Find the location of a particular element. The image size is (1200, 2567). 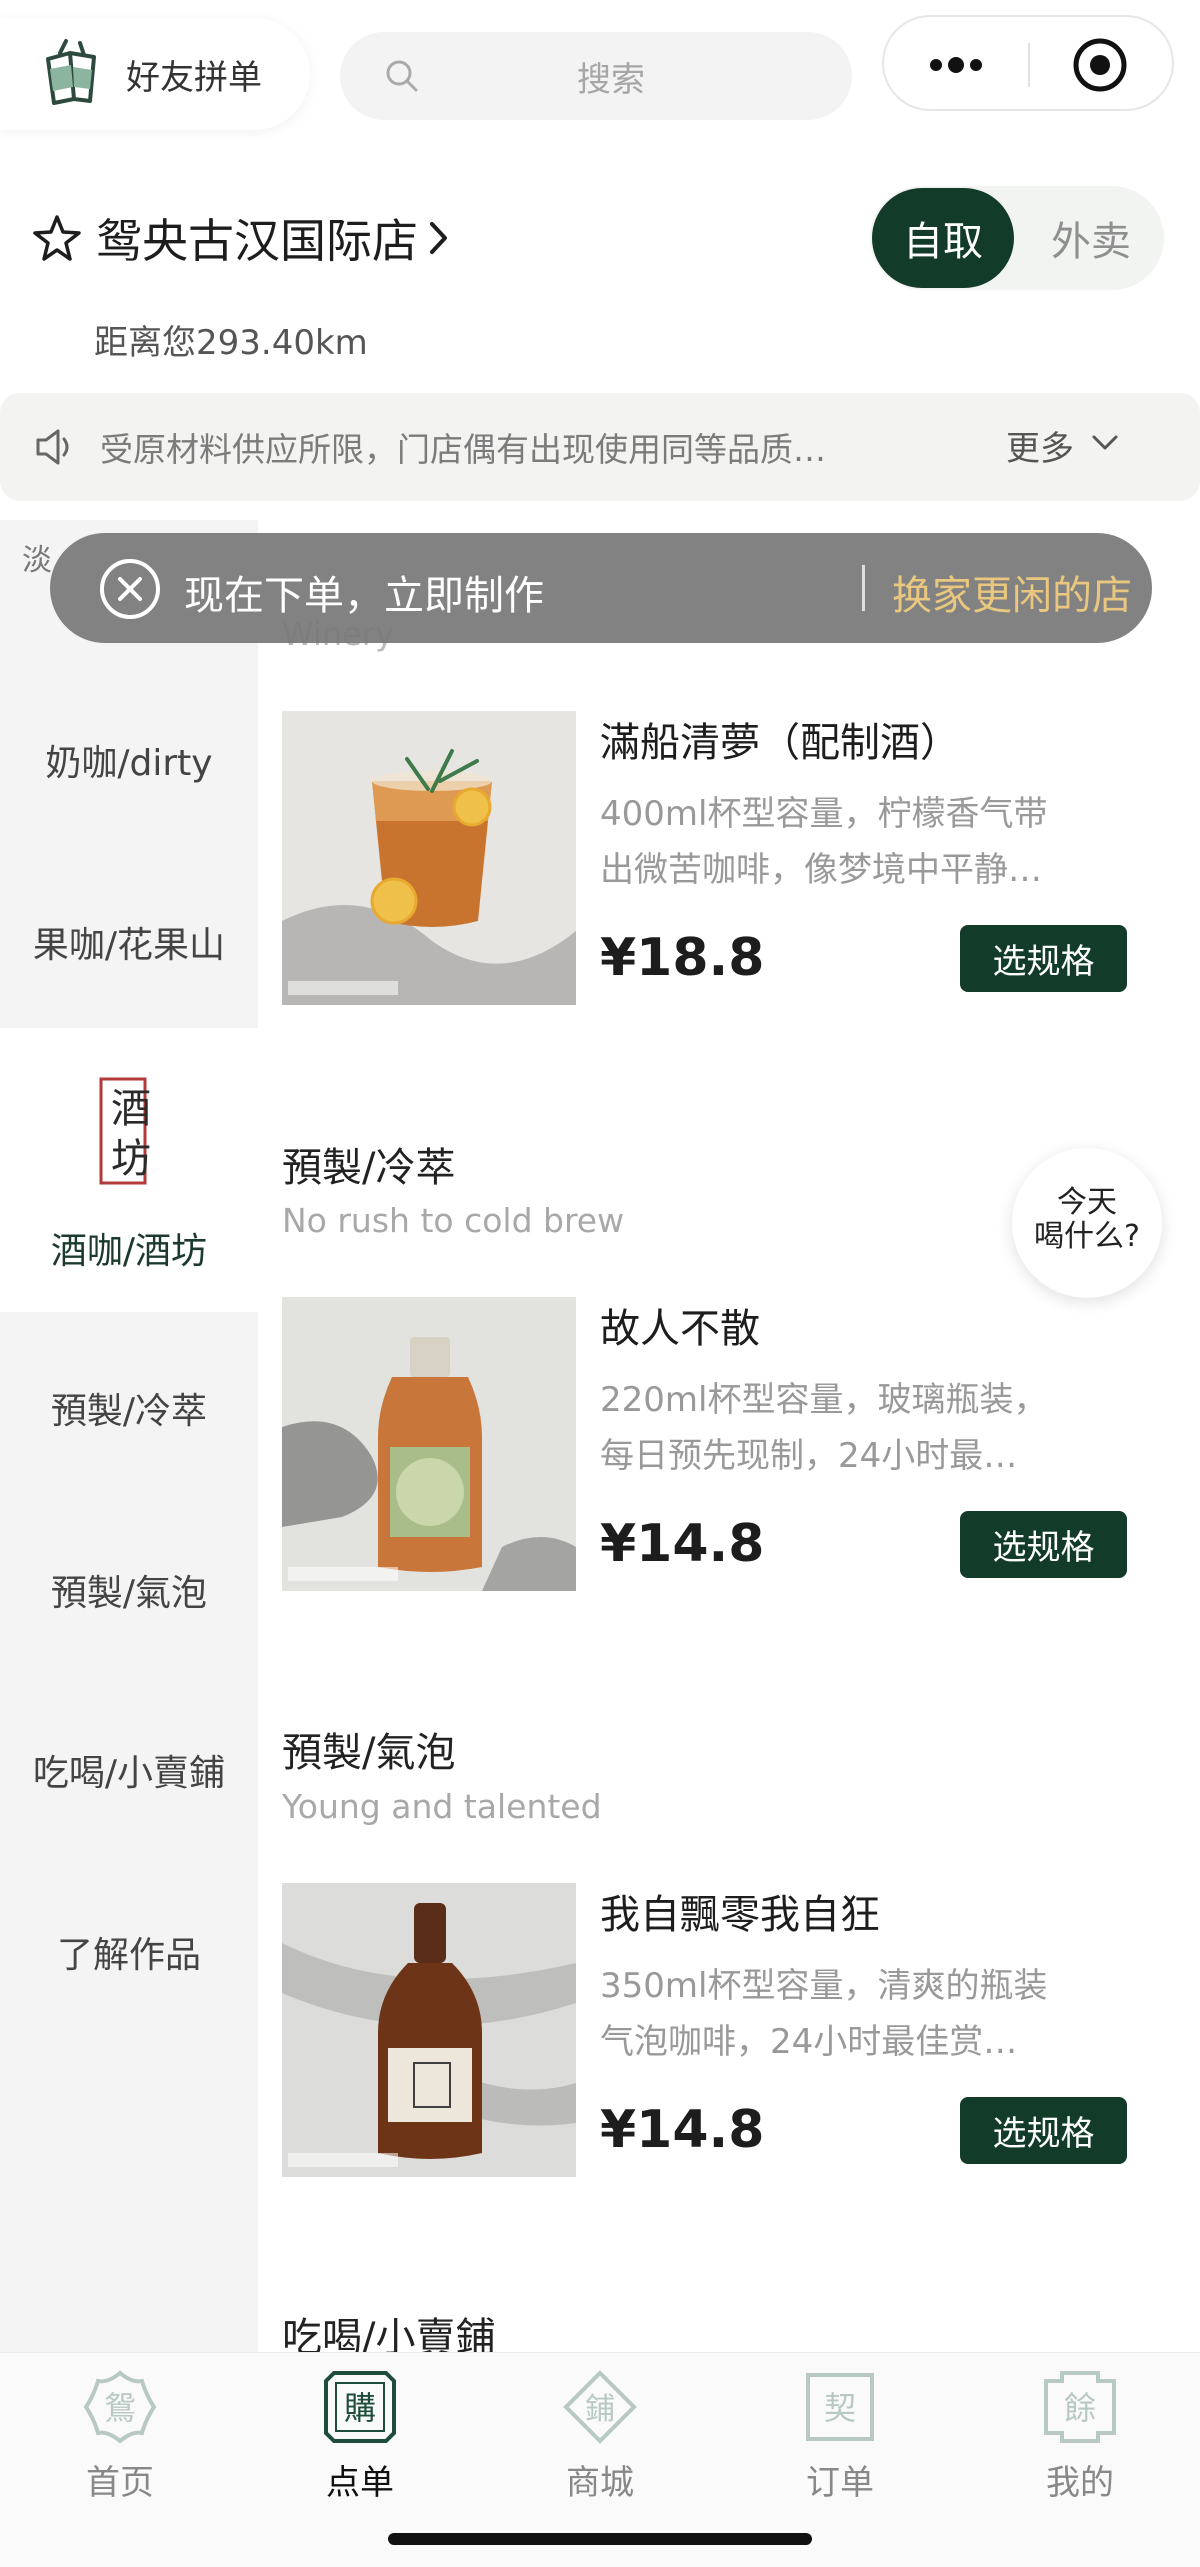

mini-program-capsule is located at coordinates (1028, 63).